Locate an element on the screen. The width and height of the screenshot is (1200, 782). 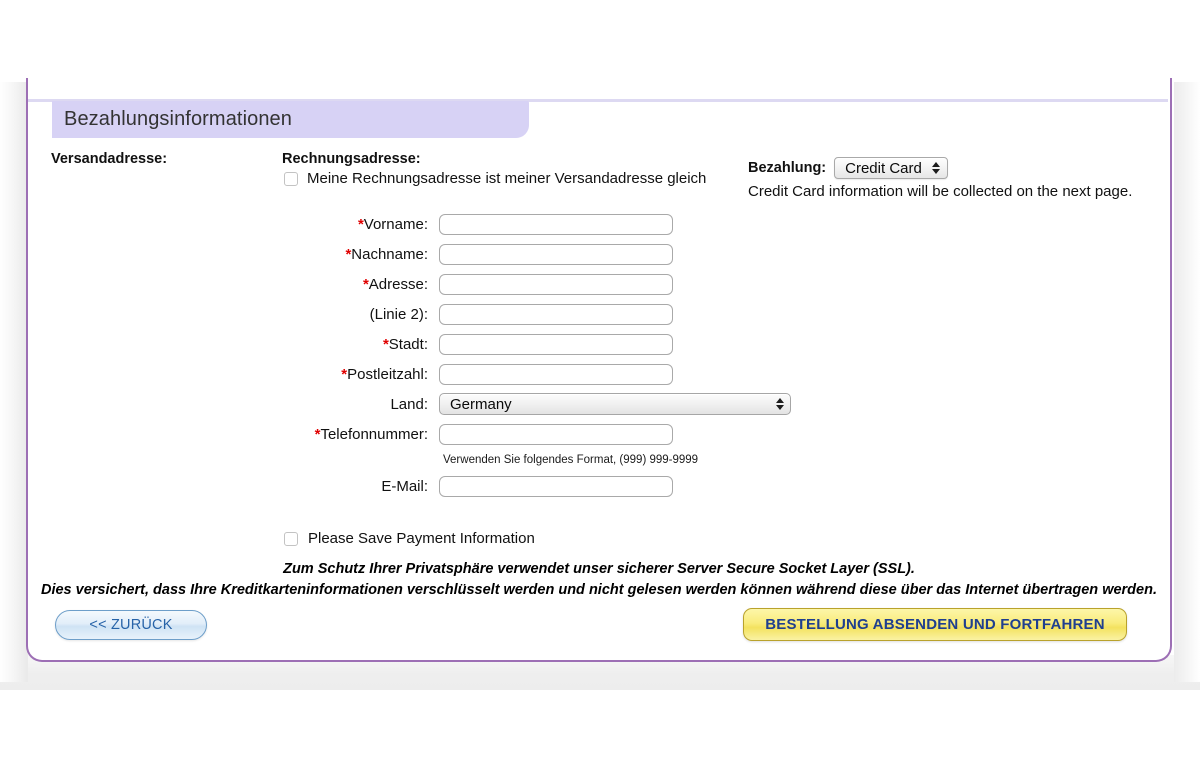
back-button: << ZURÜCK is located at coordinates (131, 625).